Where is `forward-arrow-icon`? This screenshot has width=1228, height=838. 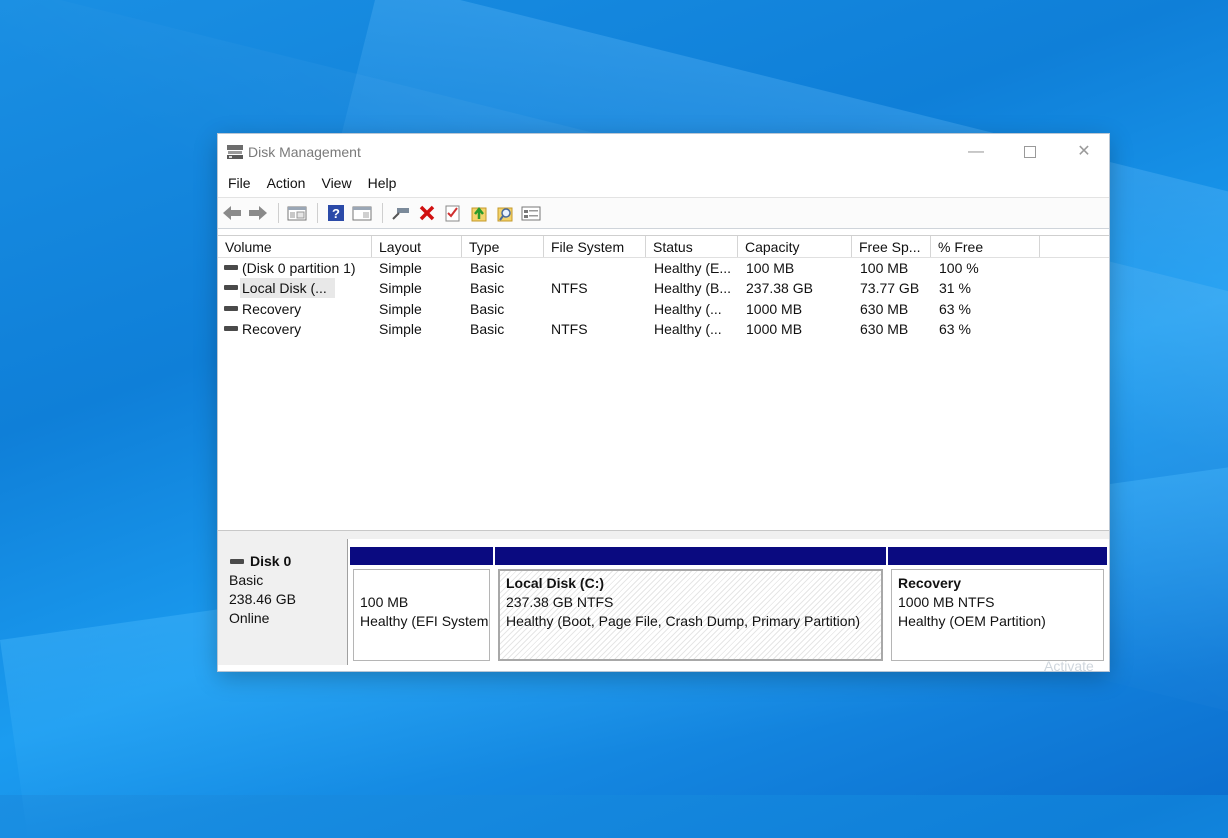
forward-arrow-icon is located at coordinates (258, 213).